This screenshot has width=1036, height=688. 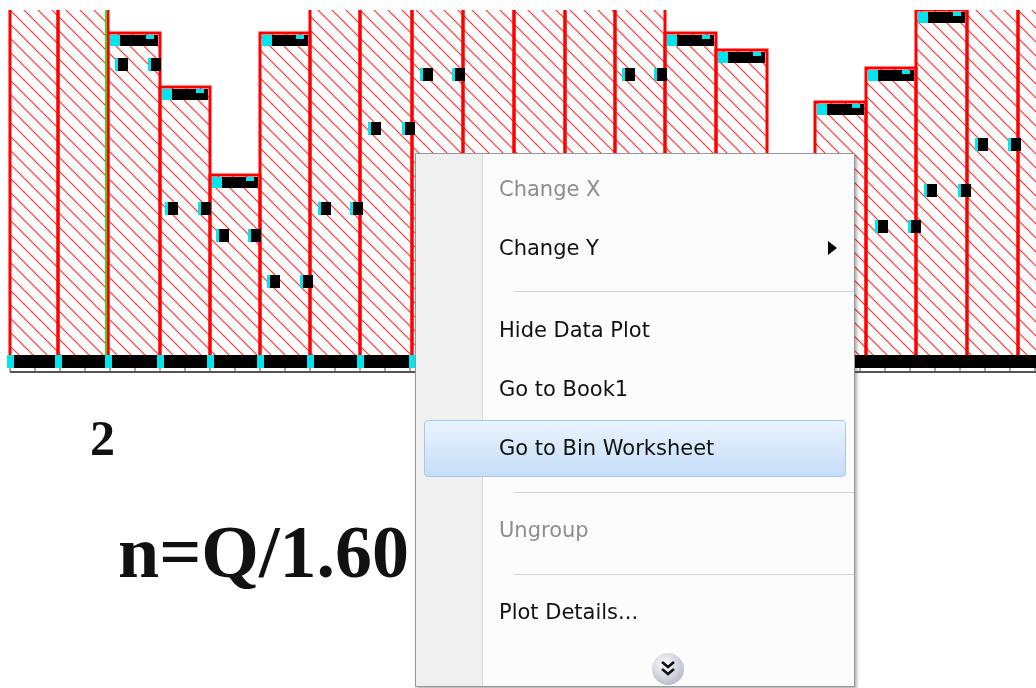 I want to click on expand-chevron-icon, so click(x=668, y=669).